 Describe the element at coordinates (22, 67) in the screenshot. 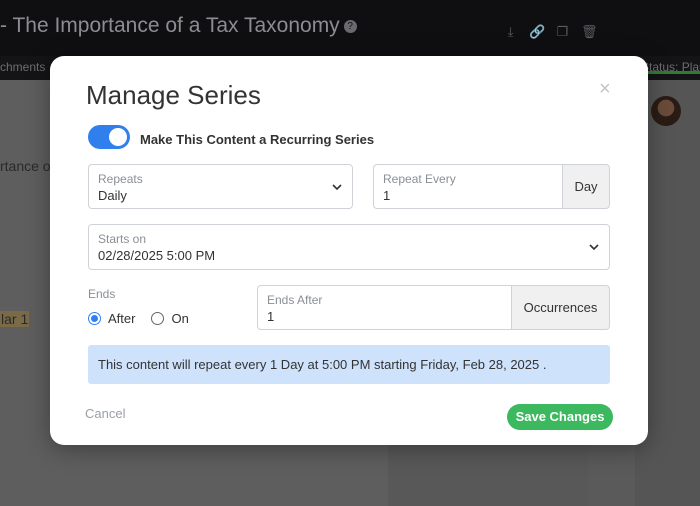

I see `tab-attachments: chments` at that location.